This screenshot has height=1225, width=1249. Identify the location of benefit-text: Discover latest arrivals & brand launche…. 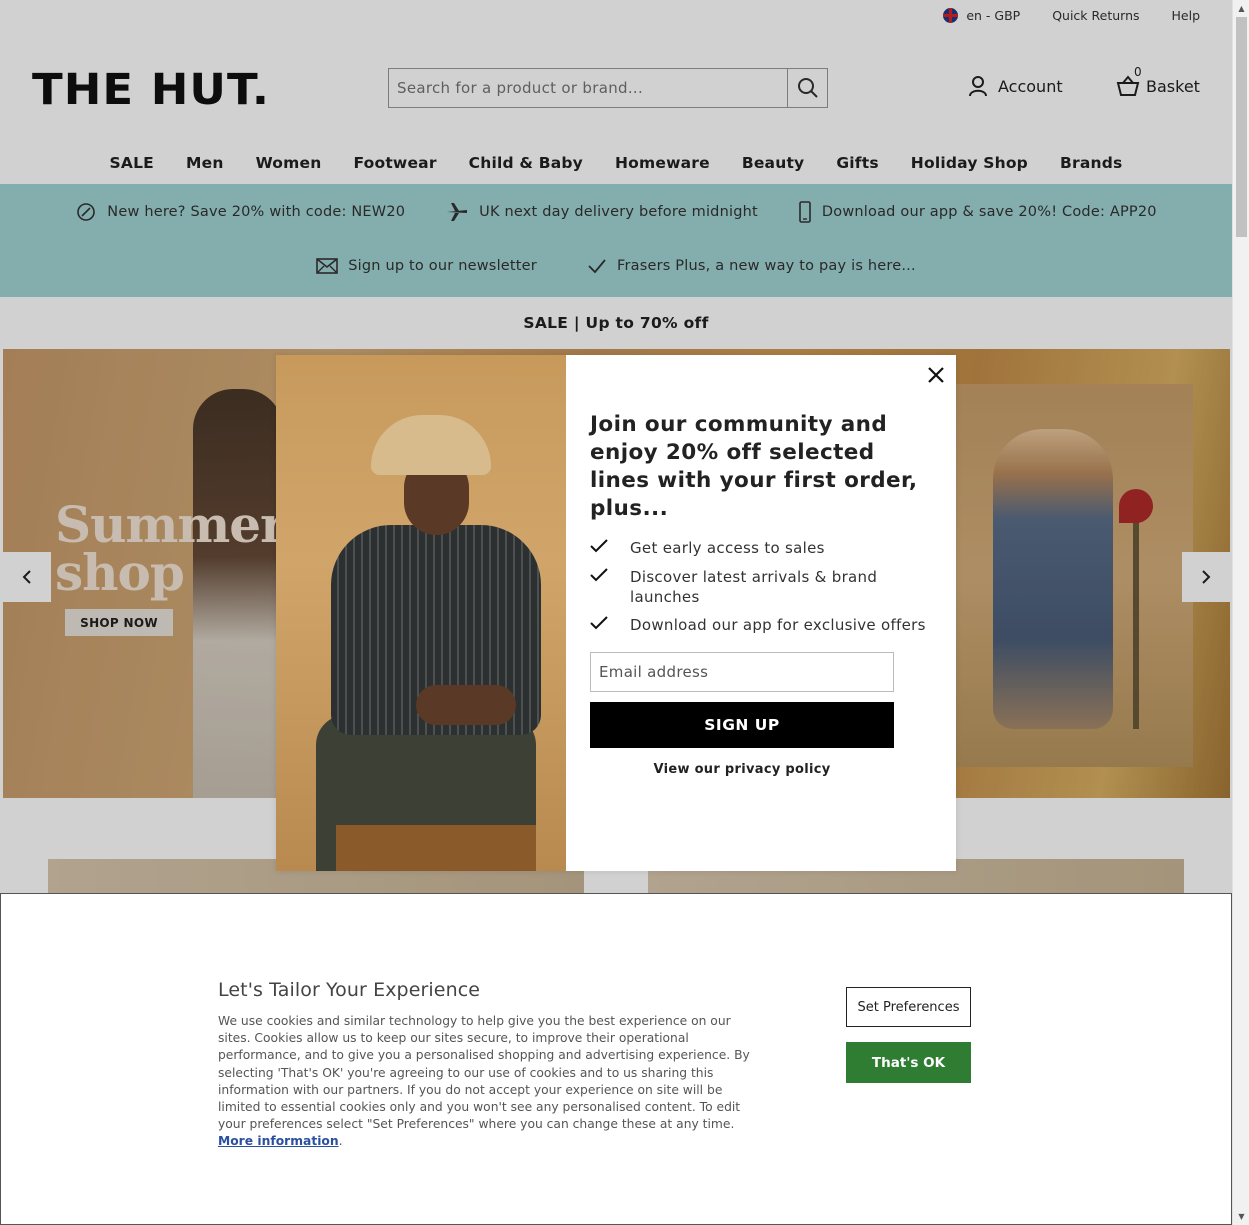
(754, 587).